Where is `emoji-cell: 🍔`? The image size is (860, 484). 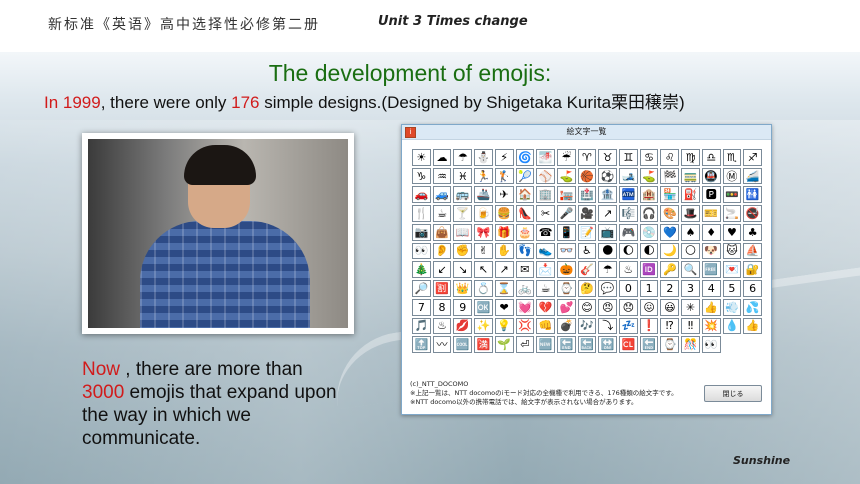 emoji-cell: 🍔 is located at coordinates (504, 213).